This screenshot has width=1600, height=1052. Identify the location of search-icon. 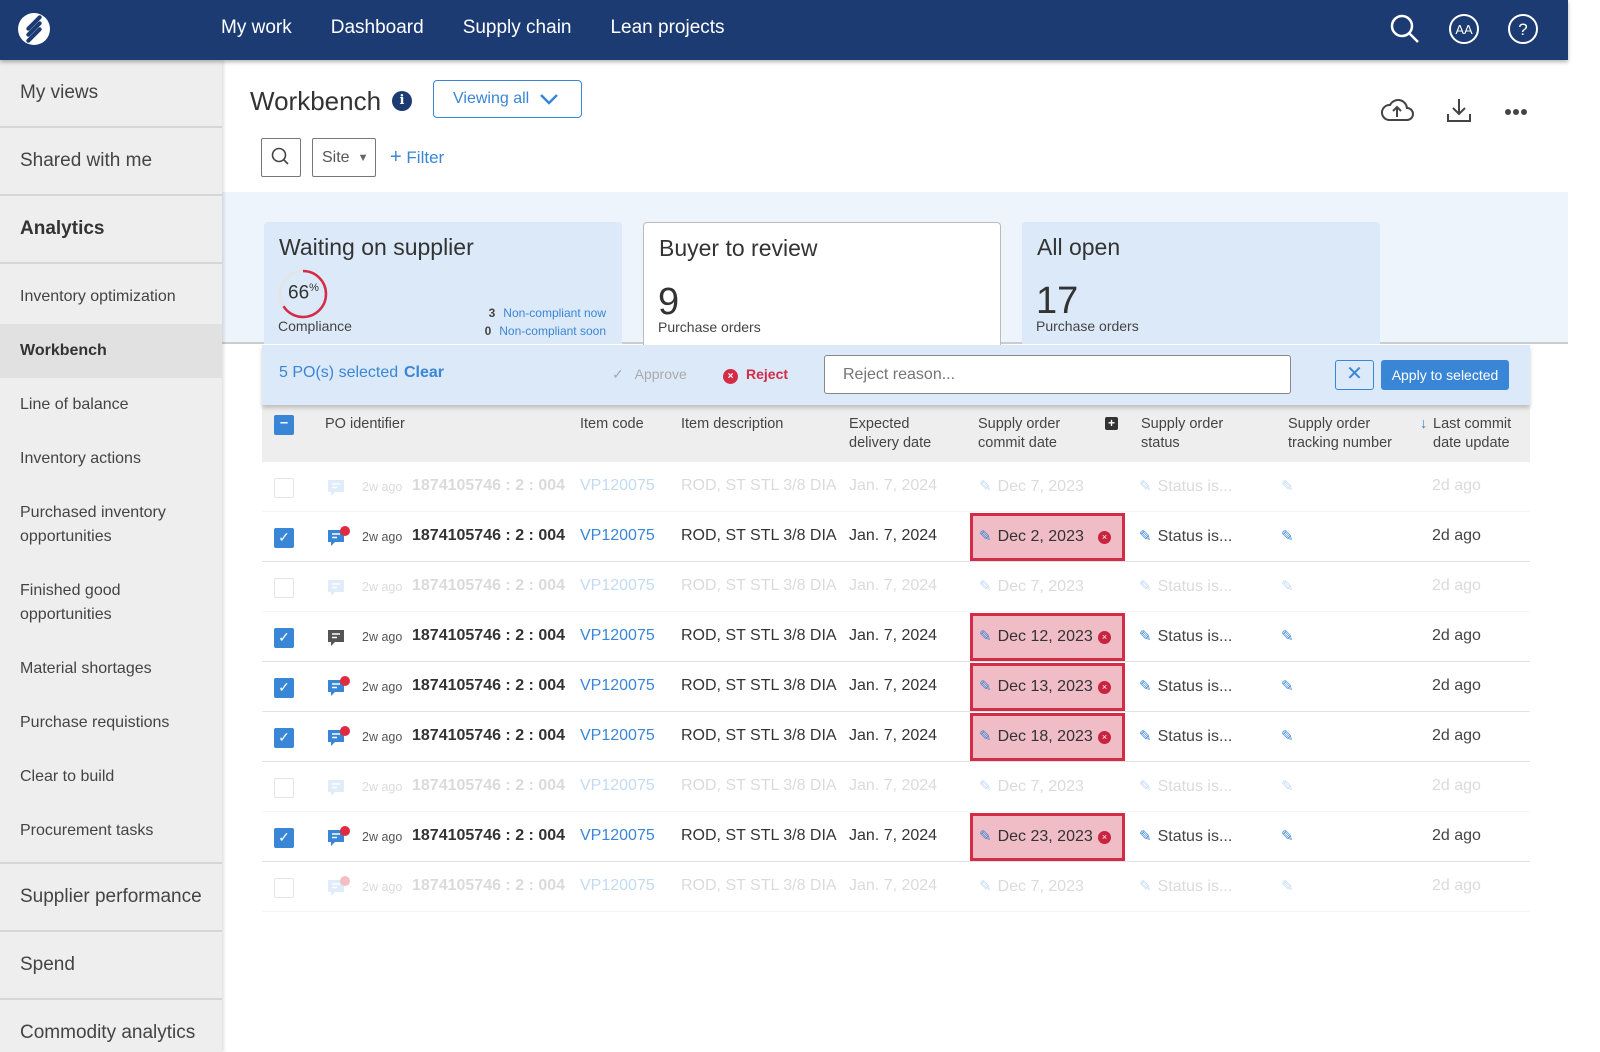
(1405, 29).